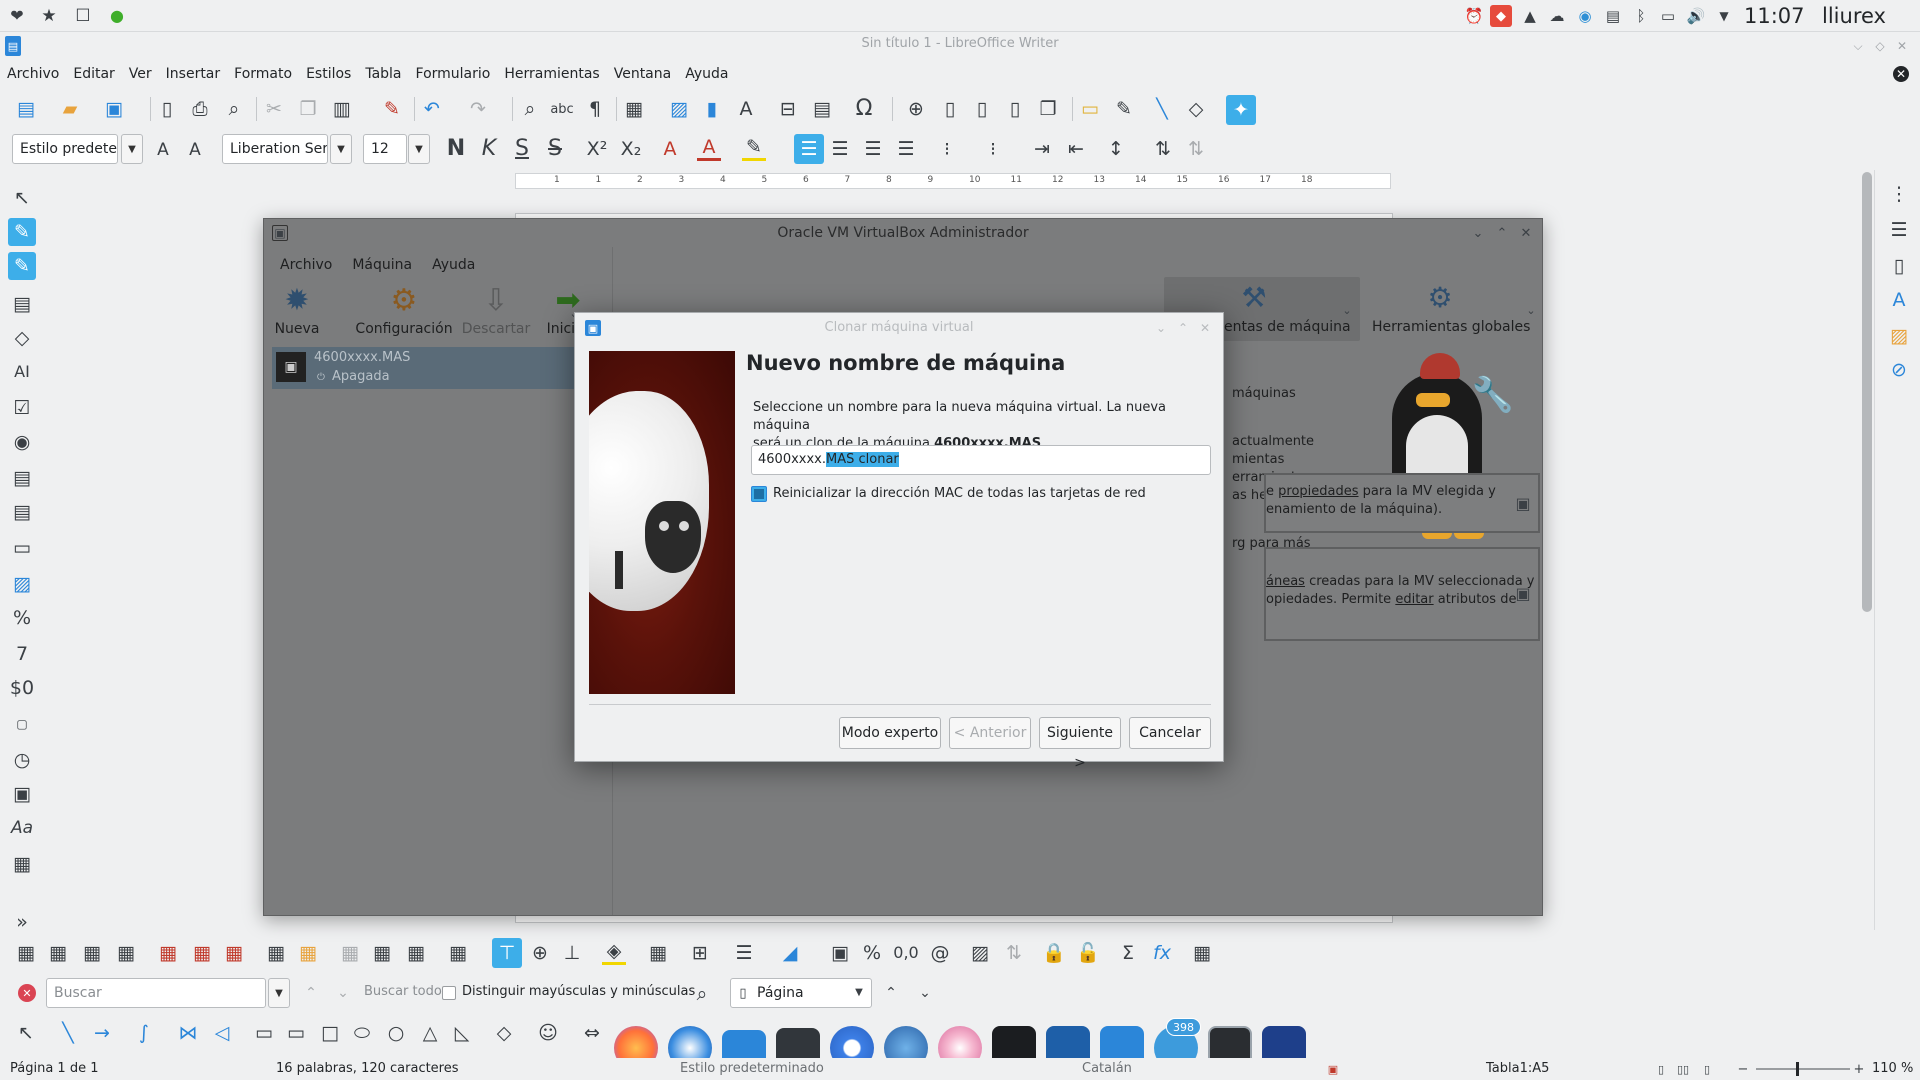 The image size is (1920, 1080). Describe the element at coordinates (432, 109) in the screenshot. I see `undo-icon: ↶` at that location.